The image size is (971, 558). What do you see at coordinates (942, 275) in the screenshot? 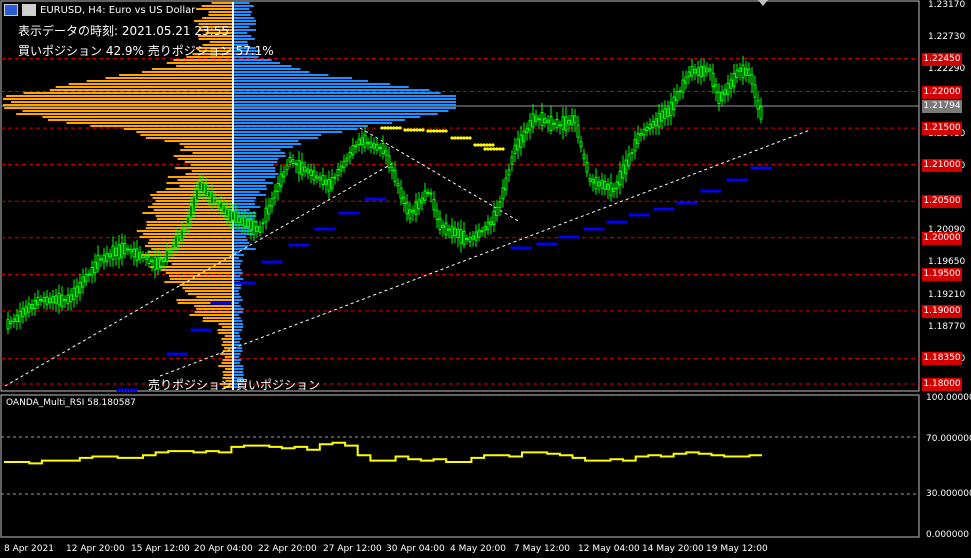
I see `level-price-tag: 1.19500` at bounding box center [942, 275].